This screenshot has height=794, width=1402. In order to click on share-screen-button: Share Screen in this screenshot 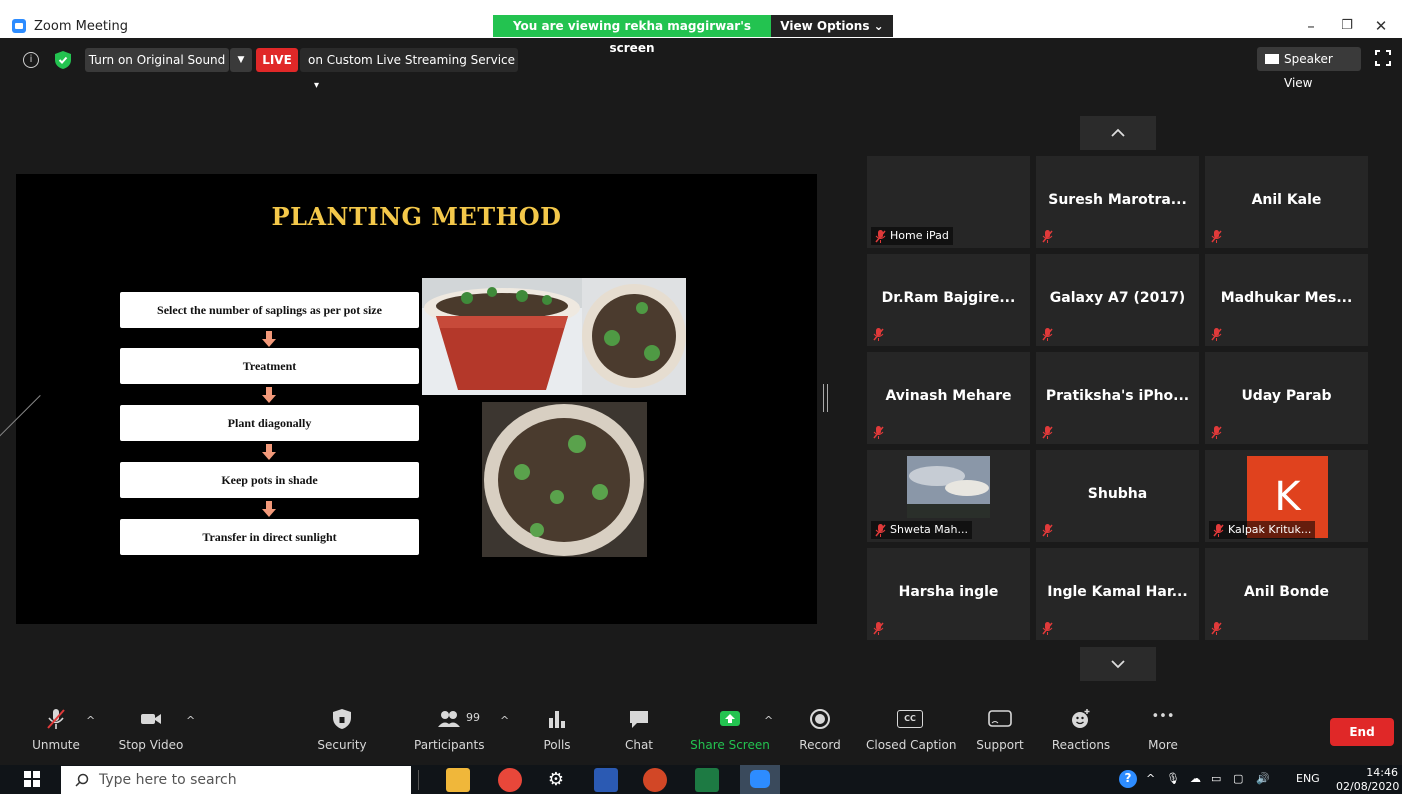, I will do `click(730, 732)`.